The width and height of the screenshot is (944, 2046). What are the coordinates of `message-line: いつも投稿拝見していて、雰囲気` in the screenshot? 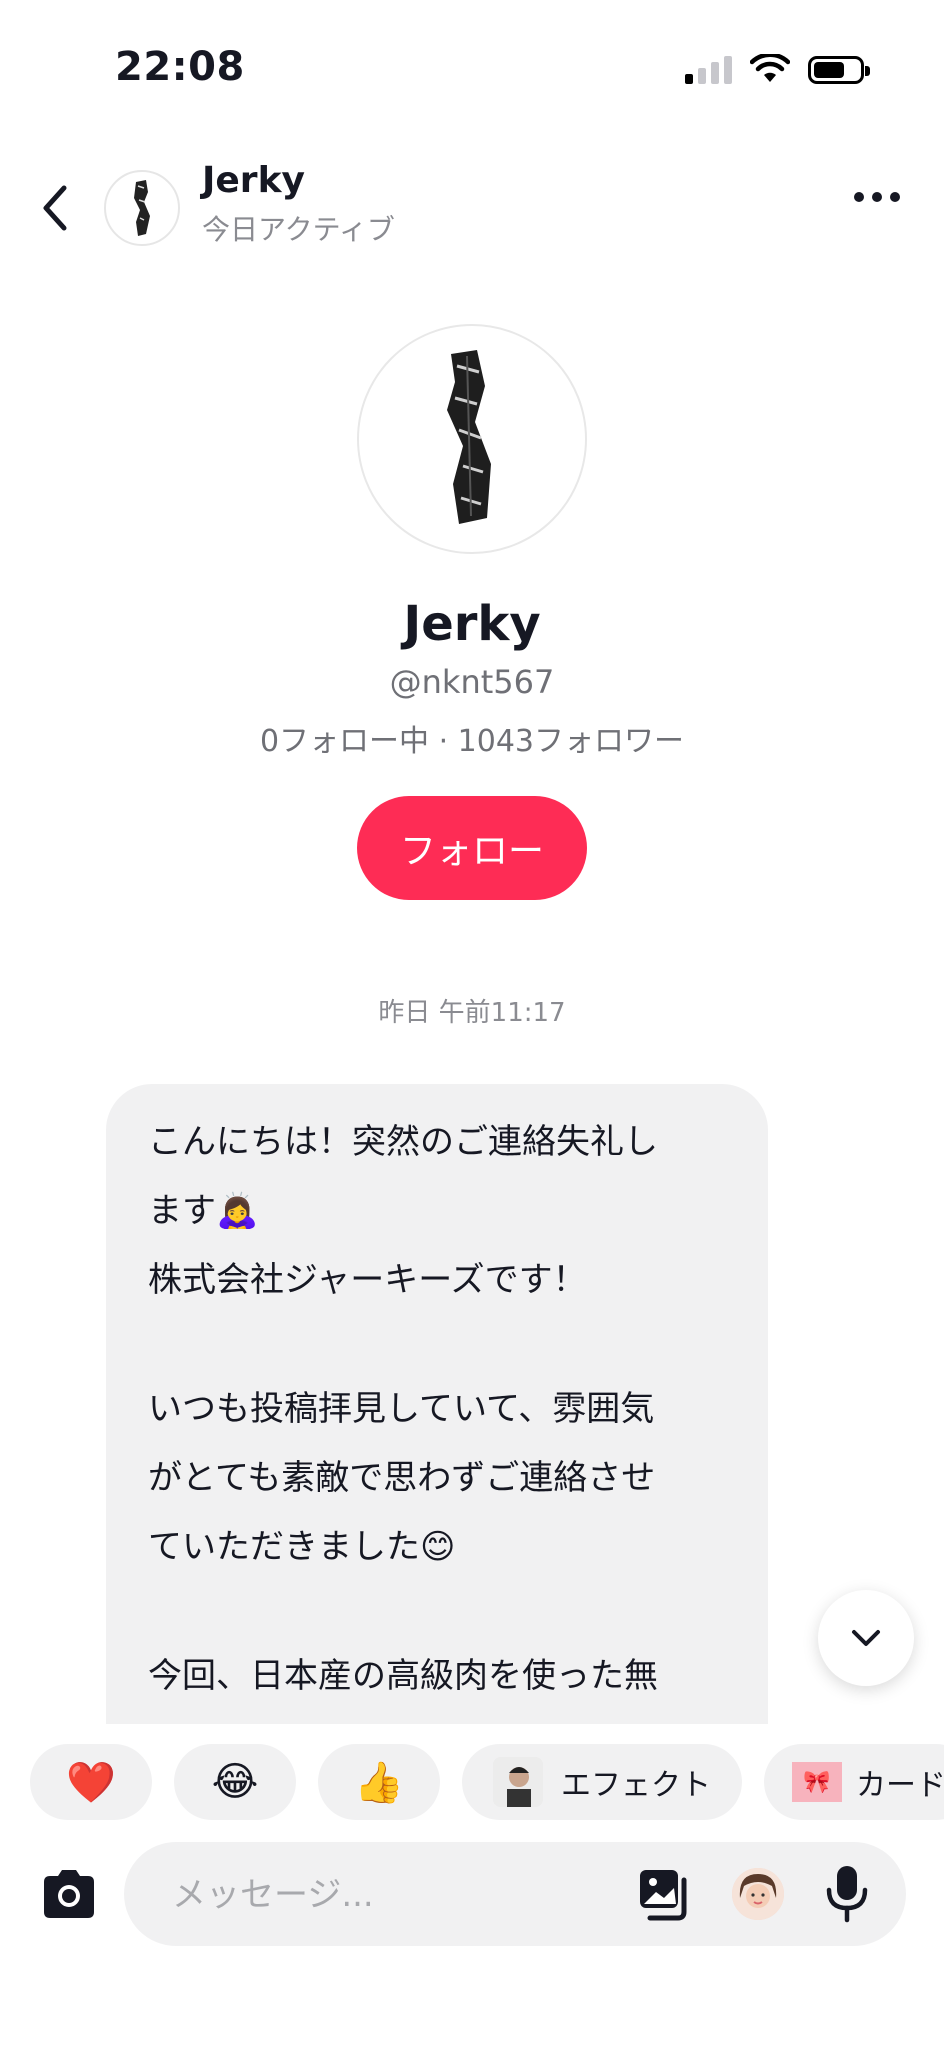 It's located at (401, 1409).